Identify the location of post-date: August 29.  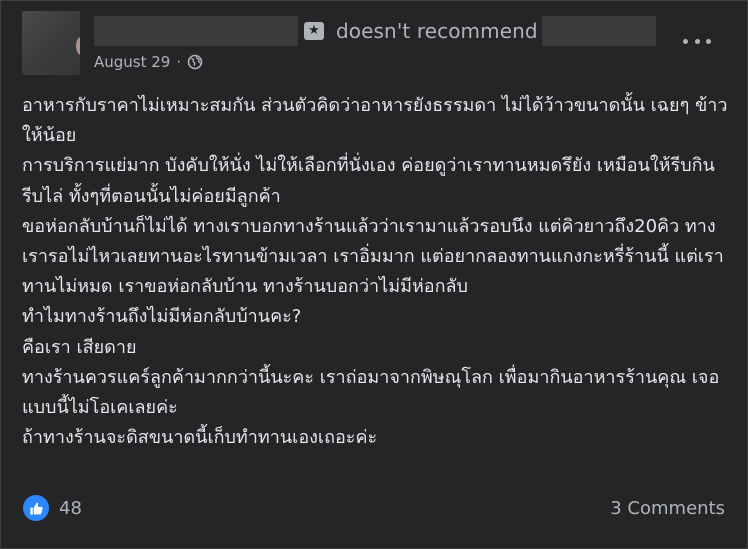
(132, 62).